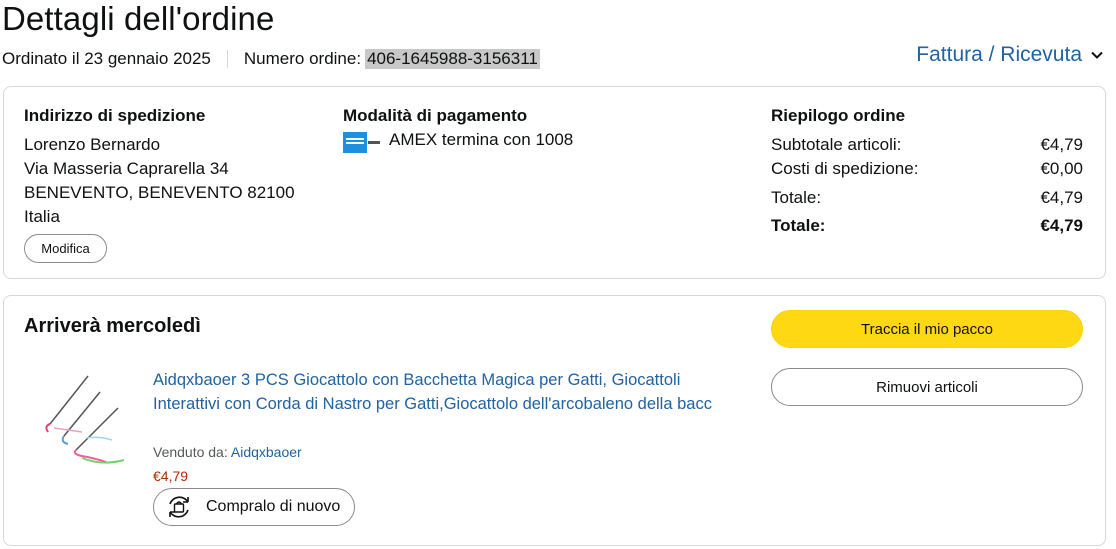 The height and width of the screenshot is (549, 1116). What do you see at coordinates (42, 216) in the screenshot?
I see `address-line: Italia` at bounding box center [42, 216].